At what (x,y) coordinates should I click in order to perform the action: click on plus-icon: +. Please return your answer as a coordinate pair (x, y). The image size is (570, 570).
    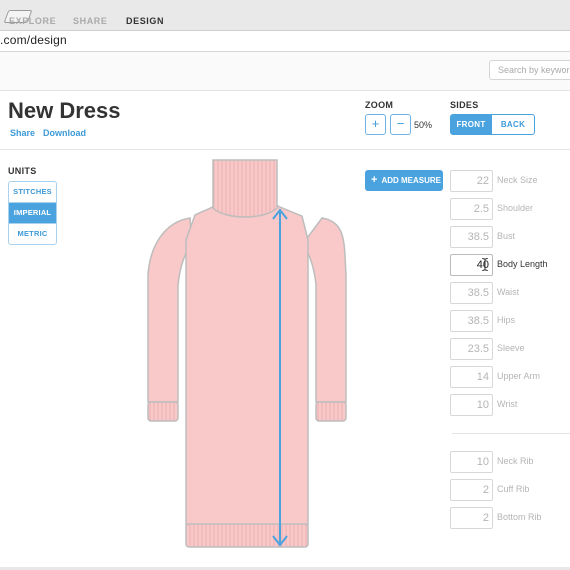
    Looking at the image, I should click on (374, 180).